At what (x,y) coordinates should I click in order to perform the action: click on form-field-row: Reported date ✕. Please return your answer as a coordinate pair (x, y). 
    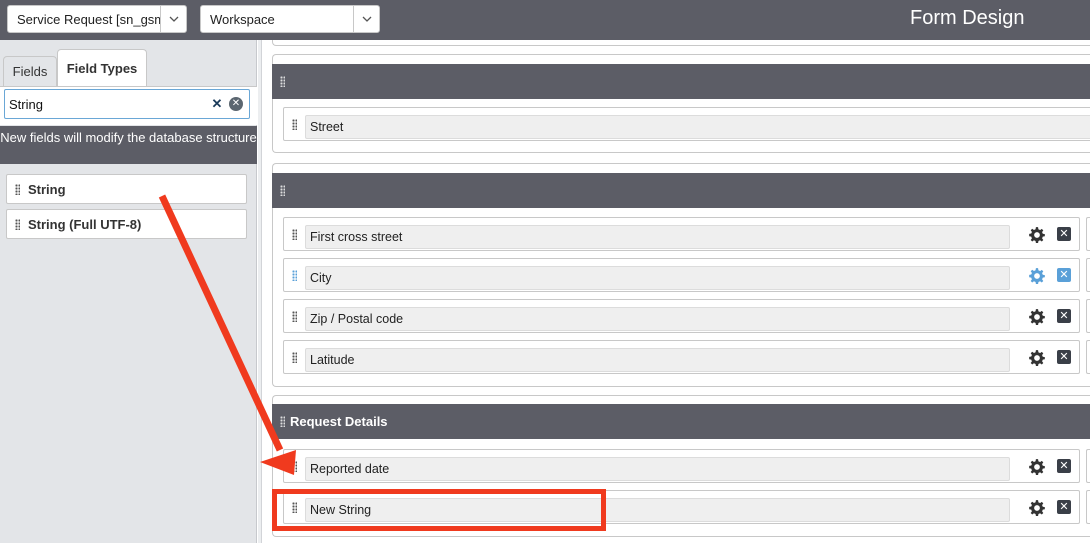
    Looking at the image, I should click on (681, 466).